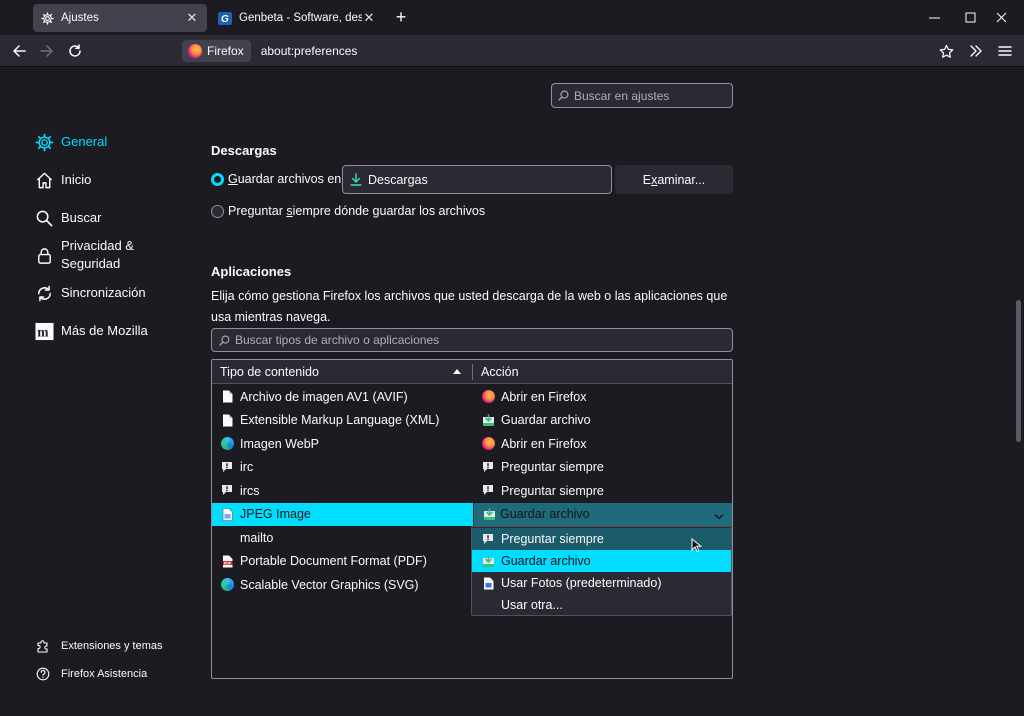 This screenshot has width=1024, height=716. Describe the element at coordinates (216, 51) in the screenshot. I see `identity-box: Firefox` at that location.